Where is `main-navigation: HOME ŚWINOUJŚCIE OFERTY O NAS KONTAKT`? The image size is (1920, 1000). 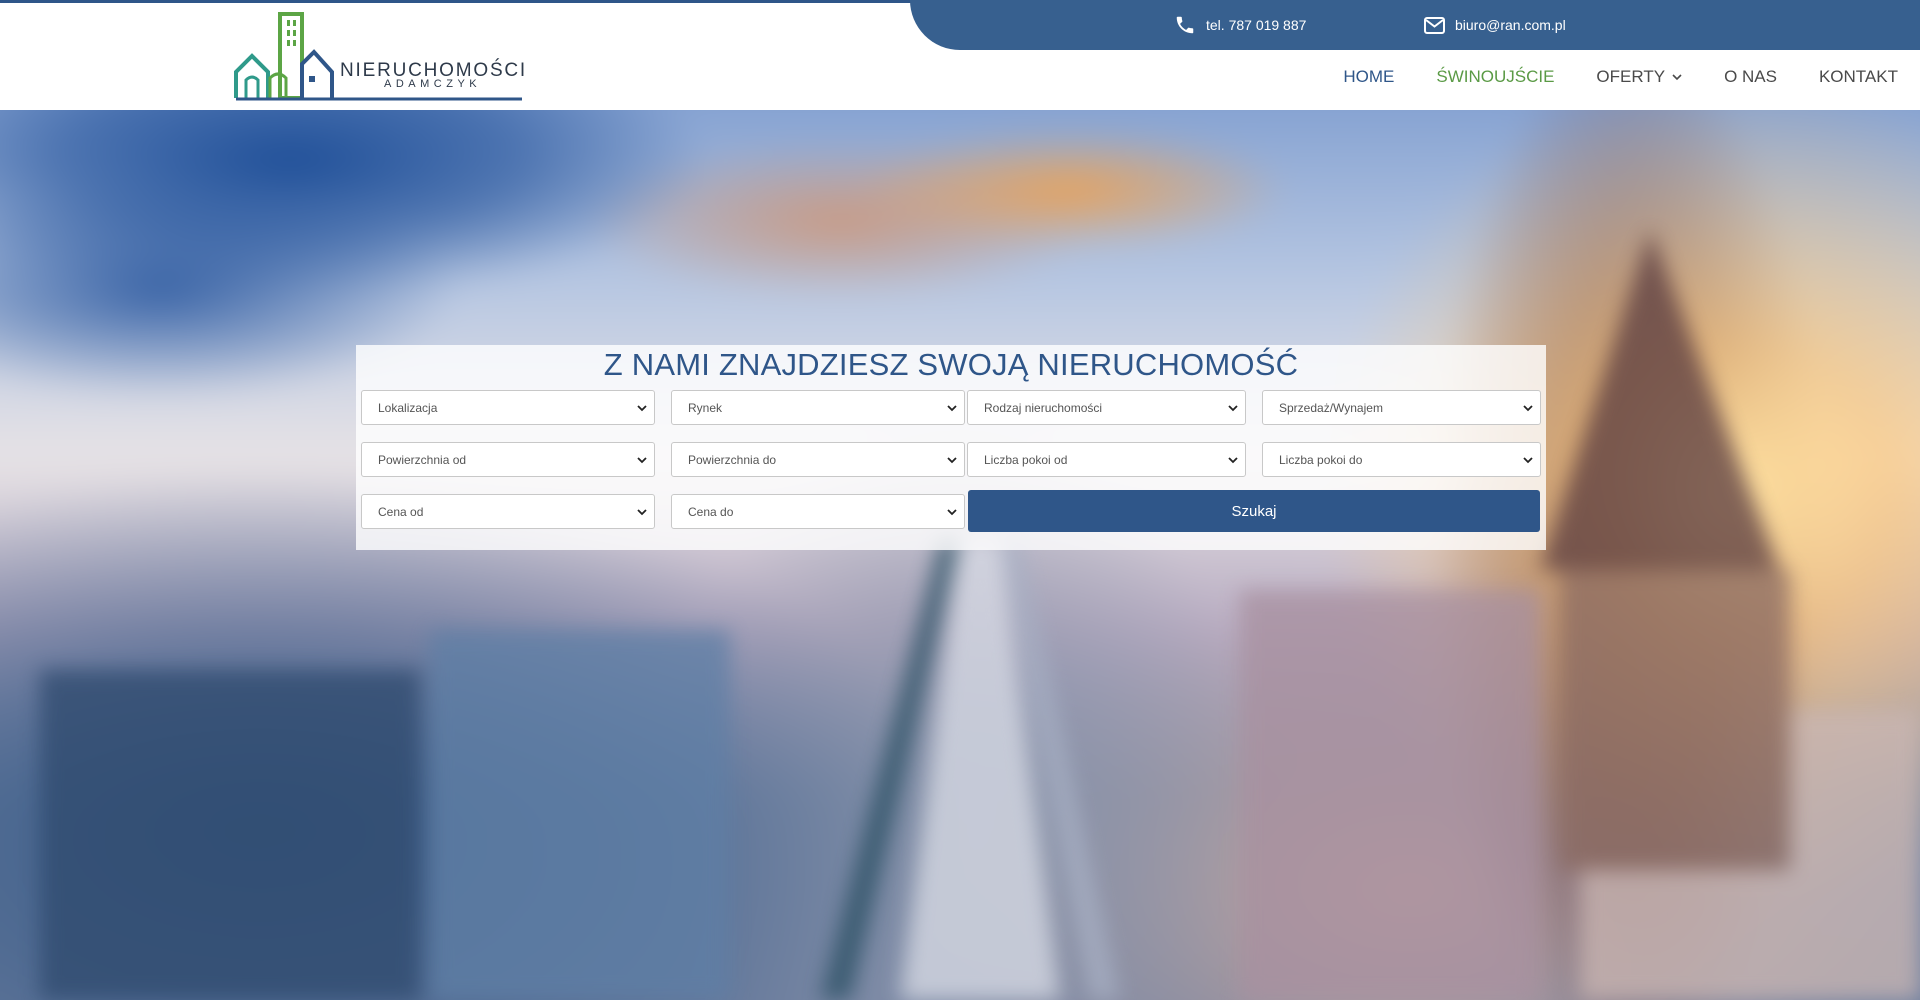
main-navigation: HOME ŚWINOUJŚCIE OFERTY O NAS KONTAKT is located at coordinates (1599, 77).